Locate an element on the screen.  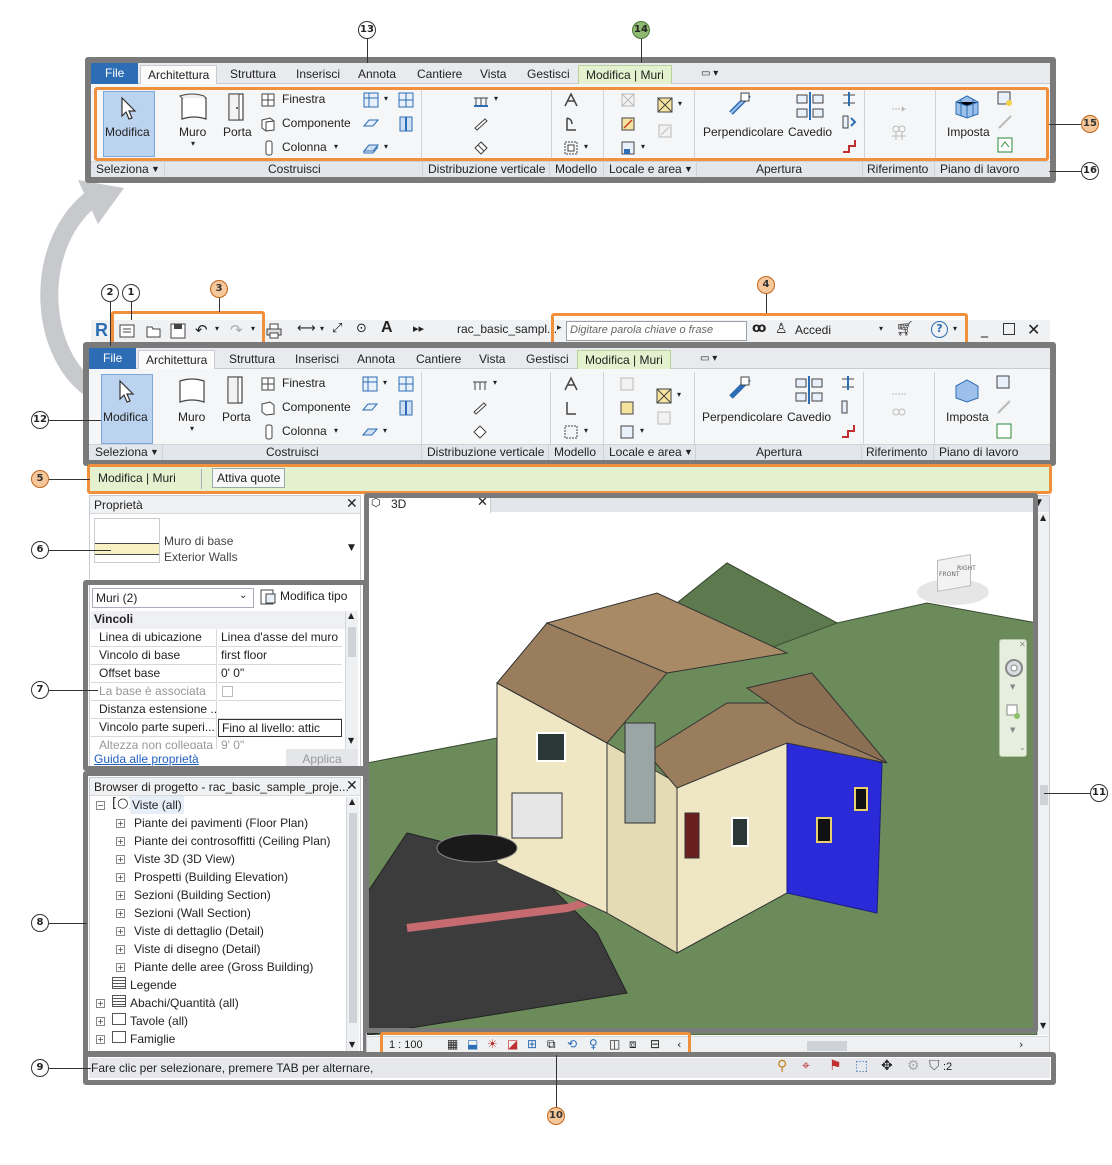
ribbon-minimize-button-main: ▭ ▾ is located at coordinates (708, 359).